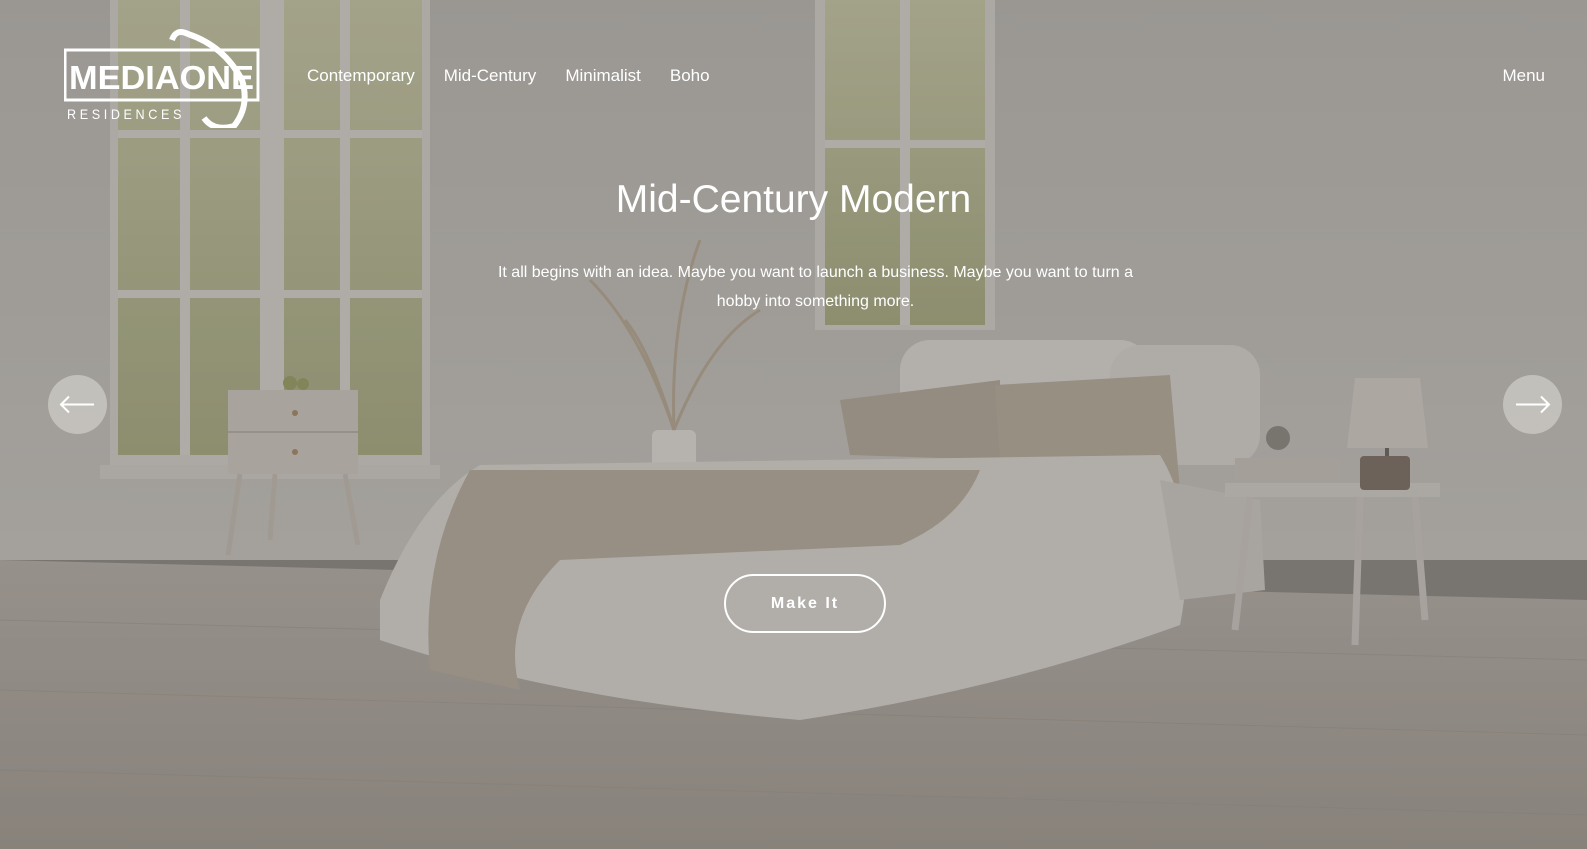 Image resolution: width=1587 pixels, height=849 pixels. I want to click on svg-text: MEDIAONE, so click(161, 77).